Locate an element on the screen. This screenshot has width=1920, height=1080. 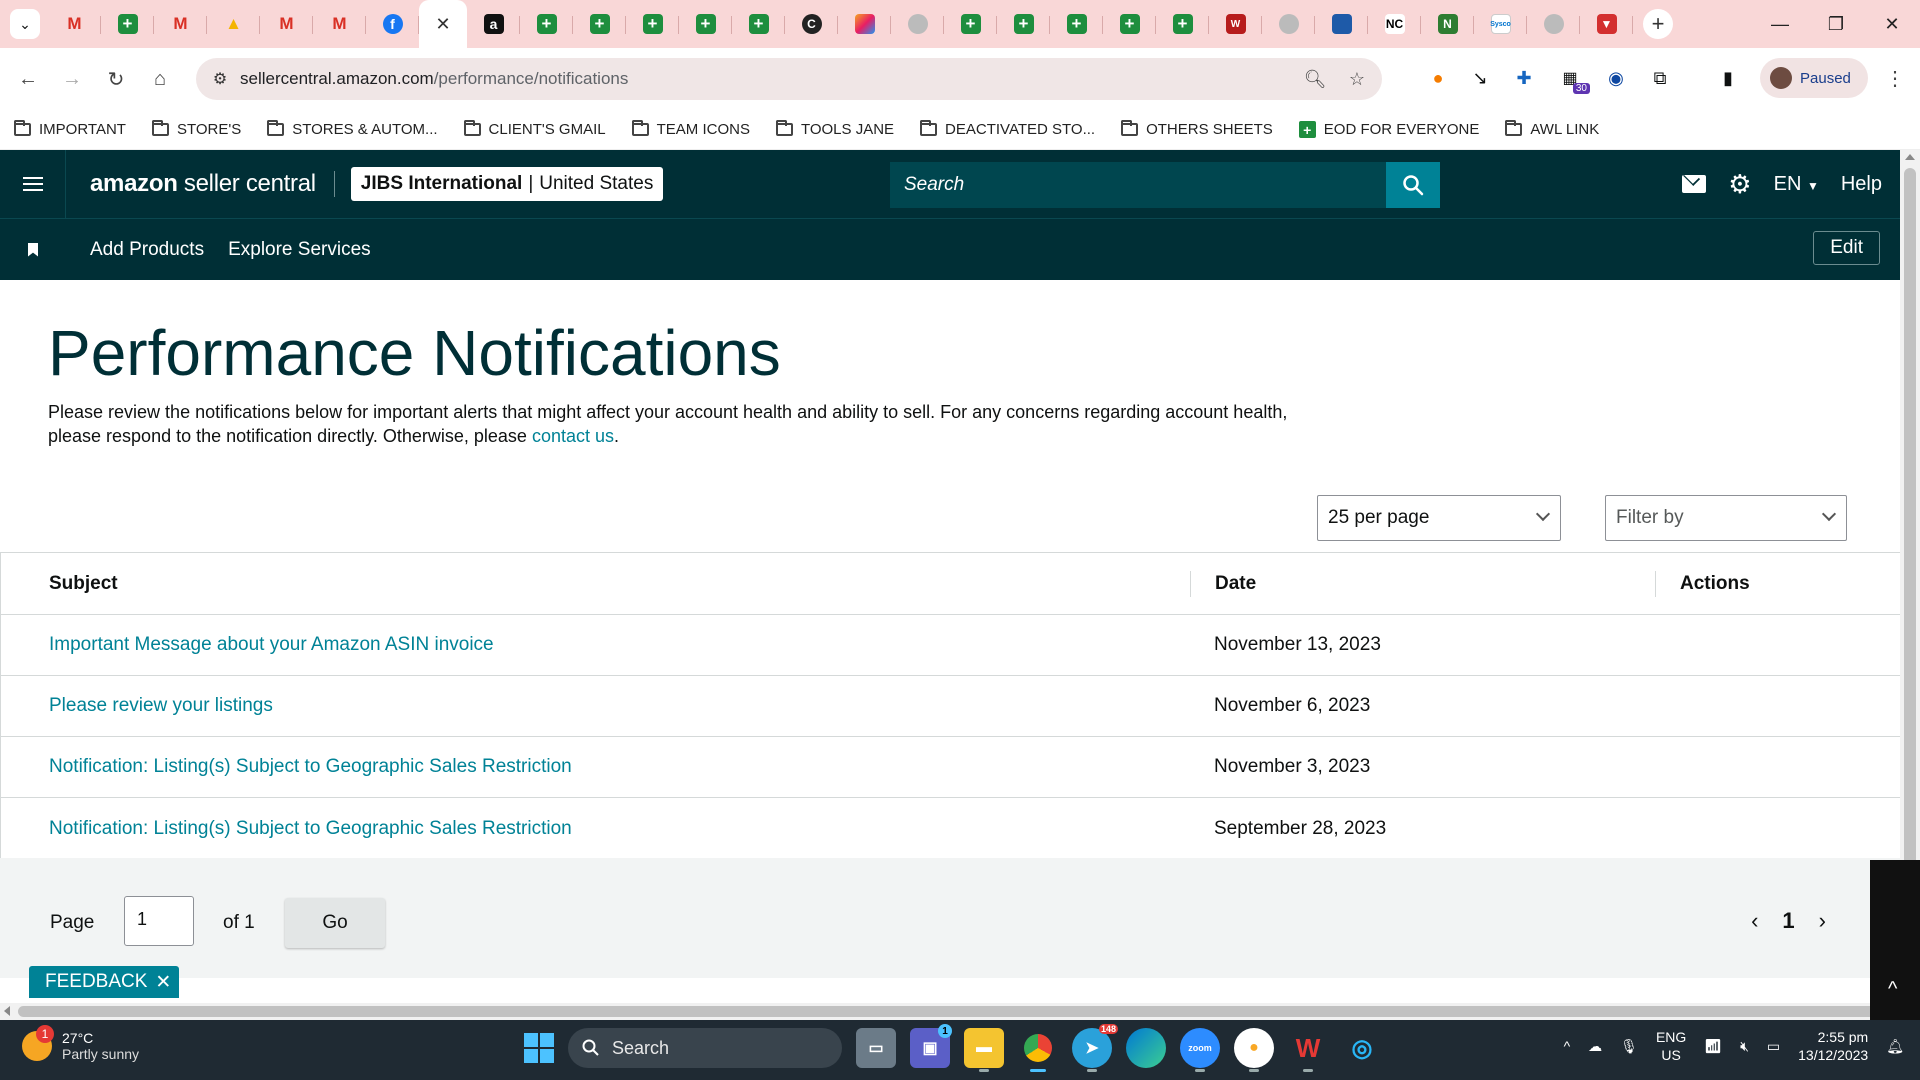
horizontal-scrollbar is located at coordinates (950, 1011).